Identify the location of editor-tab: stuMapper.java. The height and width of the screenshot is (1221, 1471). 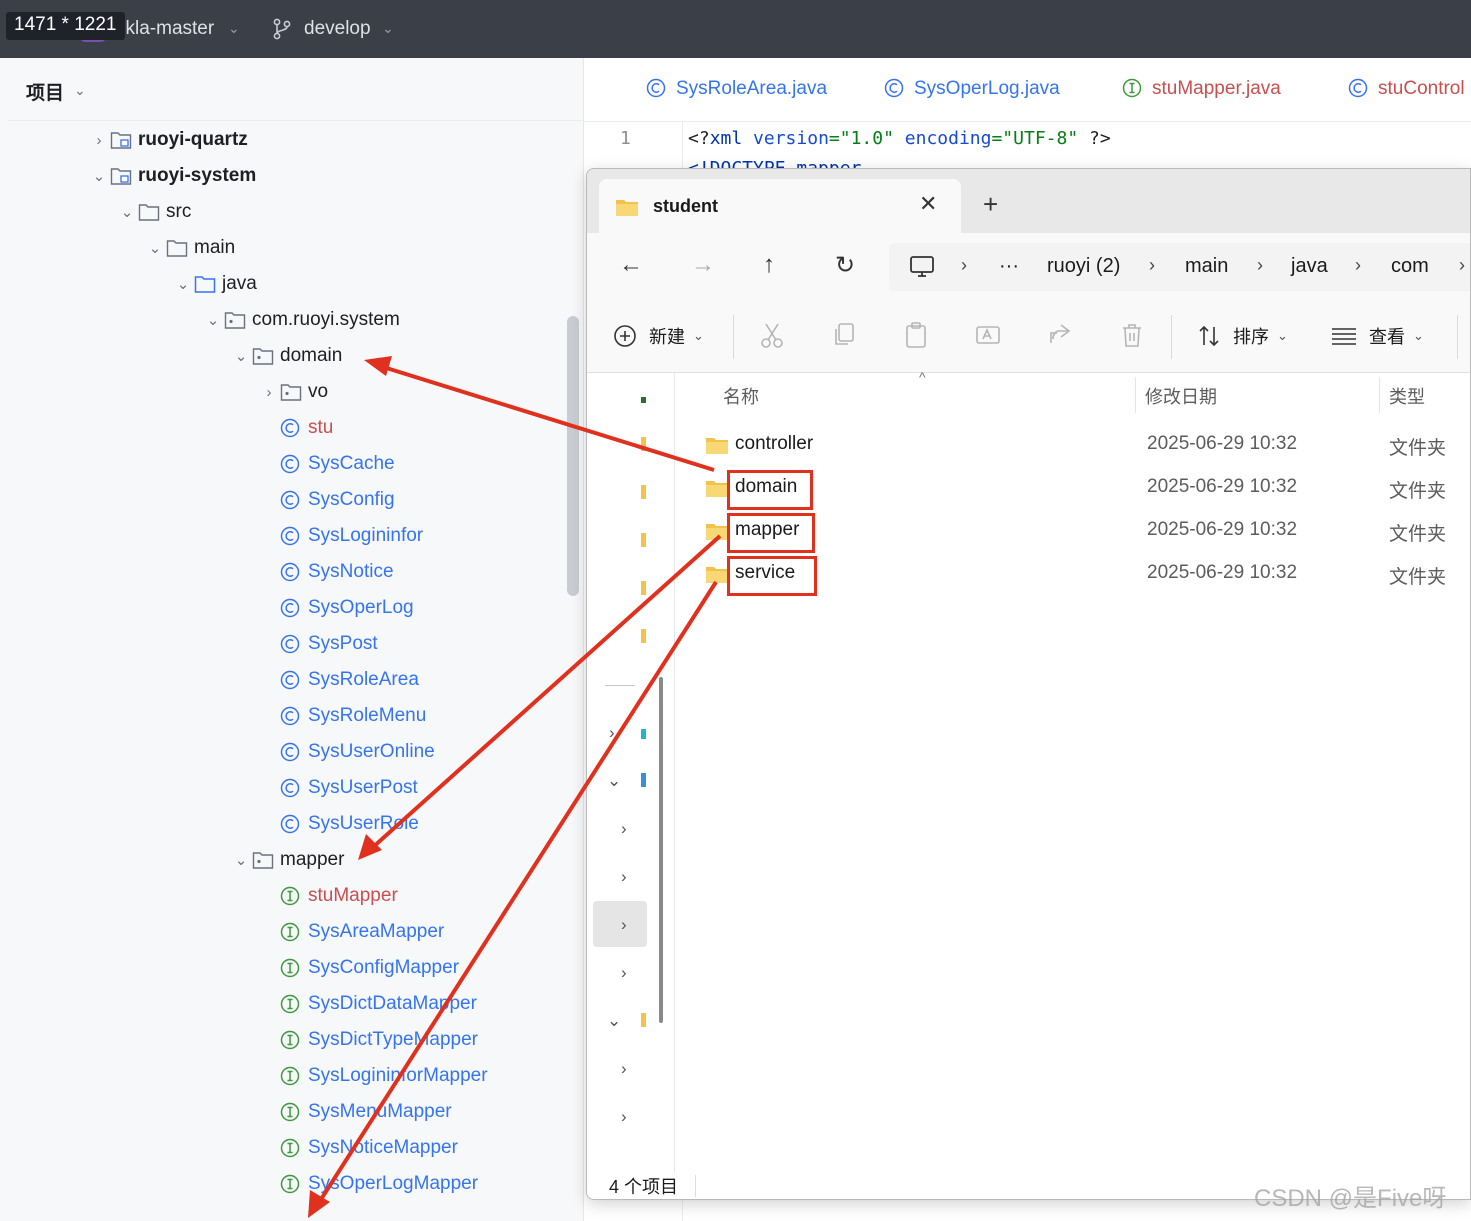
(1201, 89).